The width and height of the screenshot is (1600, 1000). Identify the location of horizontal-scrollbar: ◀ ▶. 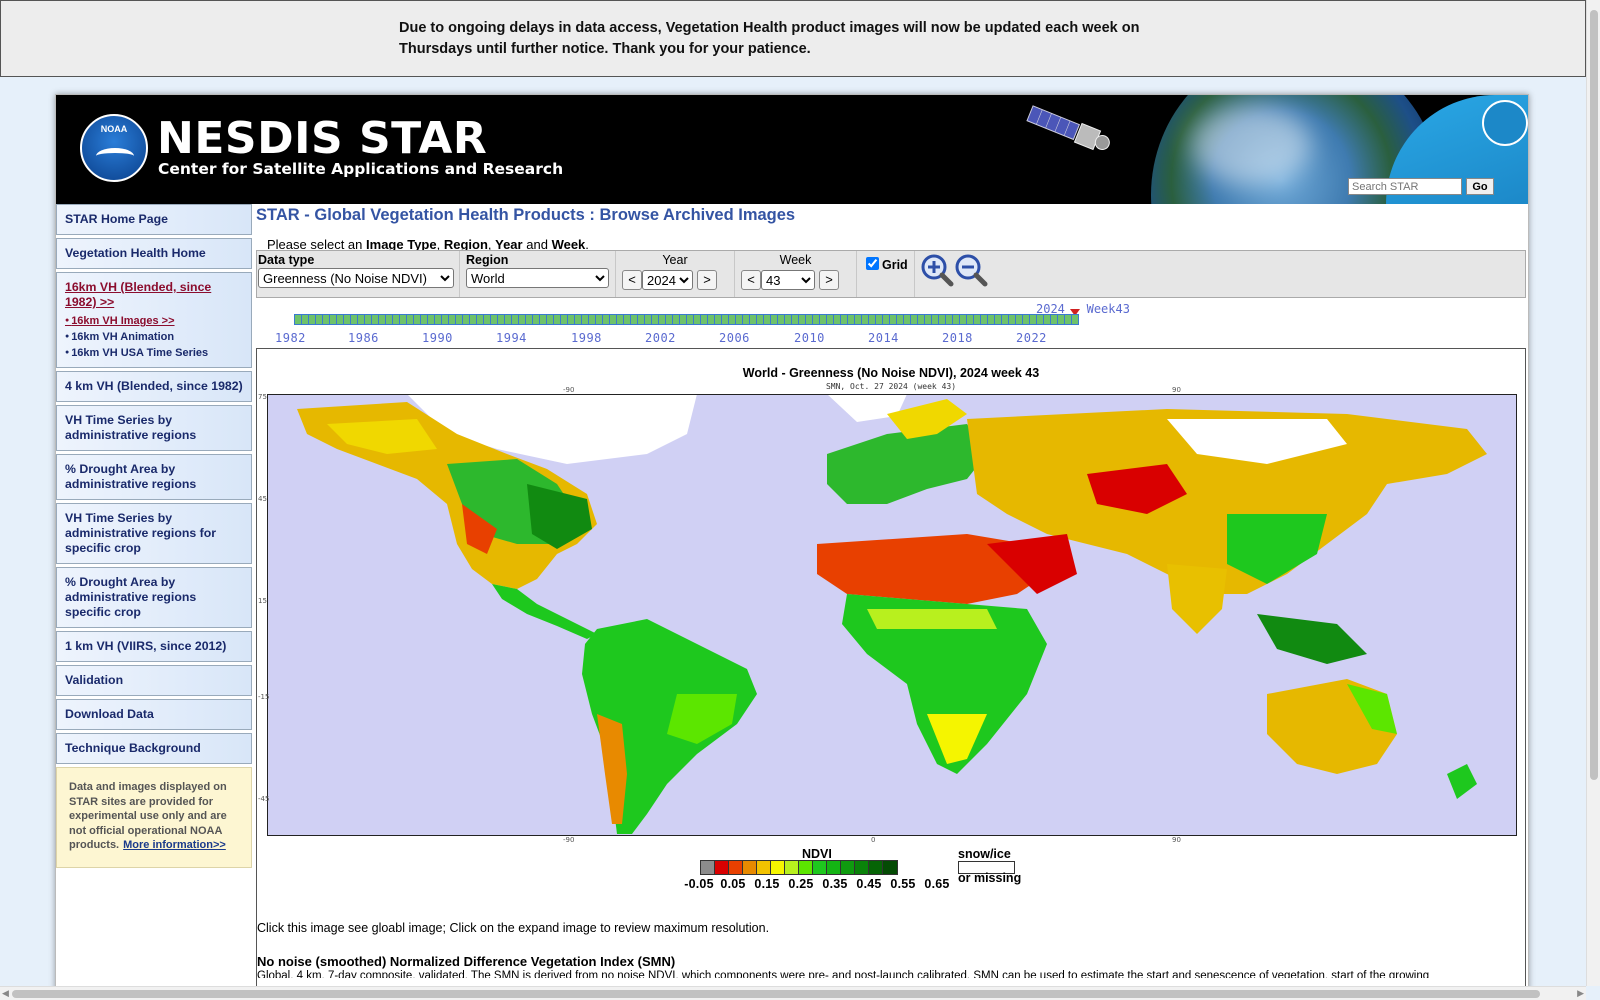
(793, 993).